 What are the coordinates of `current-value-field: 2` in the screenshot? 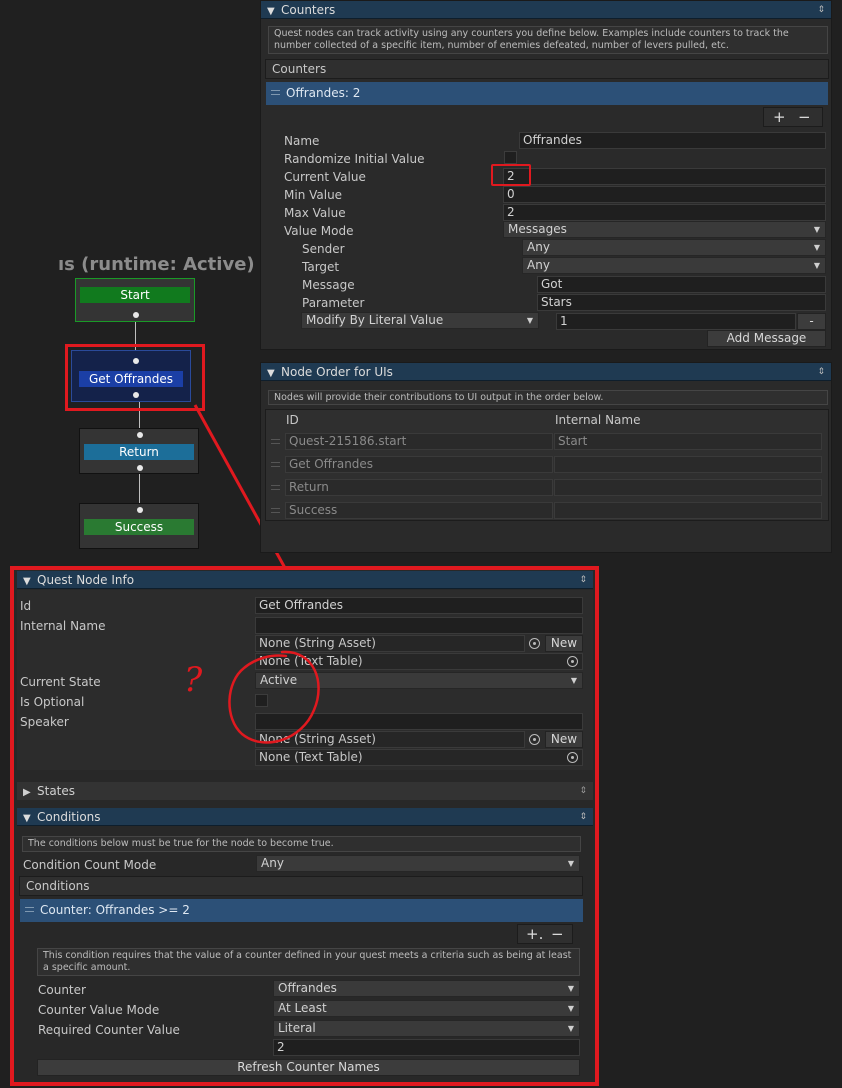 It's located at (664, 176).